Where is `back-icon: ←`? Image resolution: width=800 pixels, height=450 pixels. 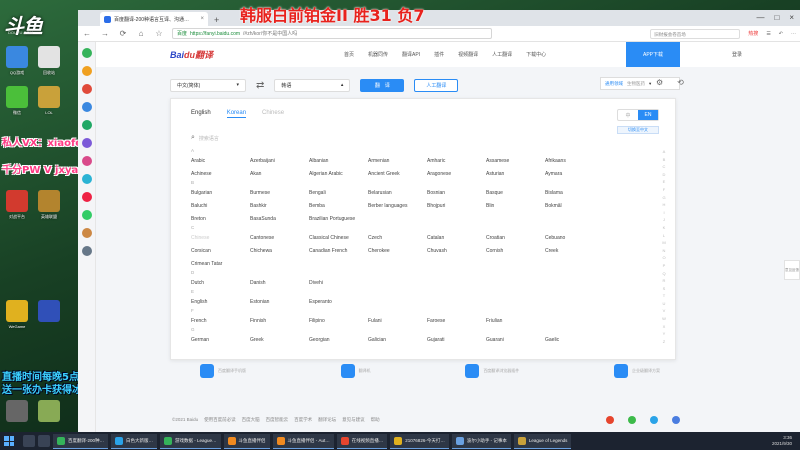
back-icon: ← is located at coordinates (87, 33).